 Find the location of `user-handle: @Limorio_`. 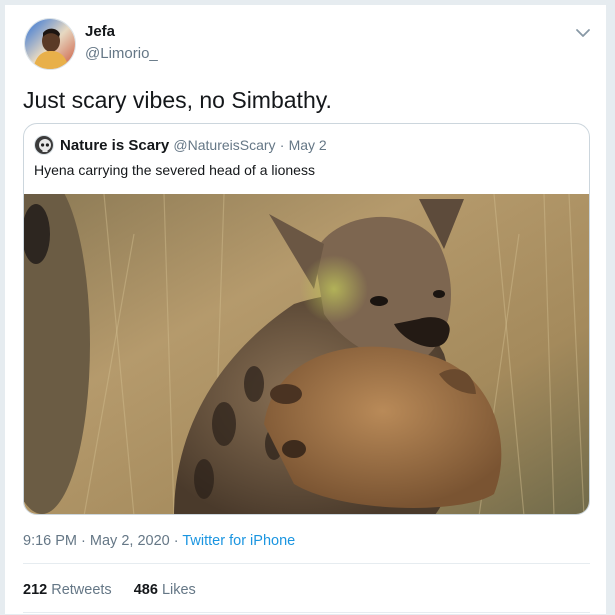

user-handle: @Limorio_ is located at coordinates (121, 53).